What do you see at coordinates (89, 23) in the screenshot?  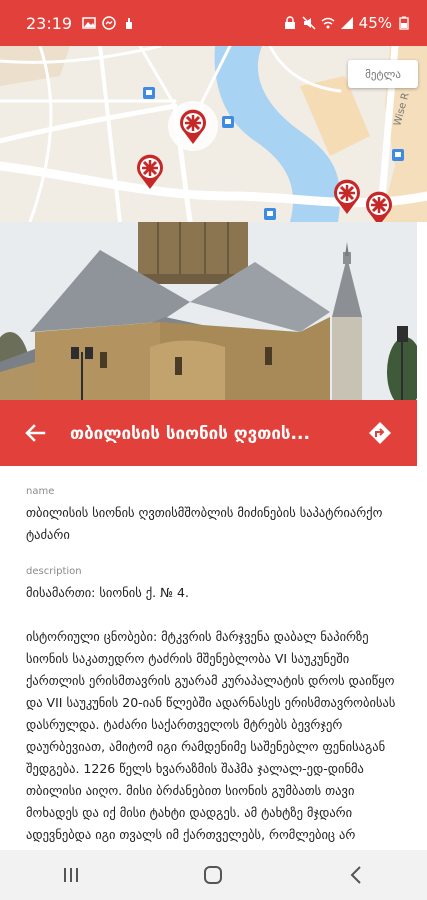 I see `image-icon` at bounding box center [89, 23].